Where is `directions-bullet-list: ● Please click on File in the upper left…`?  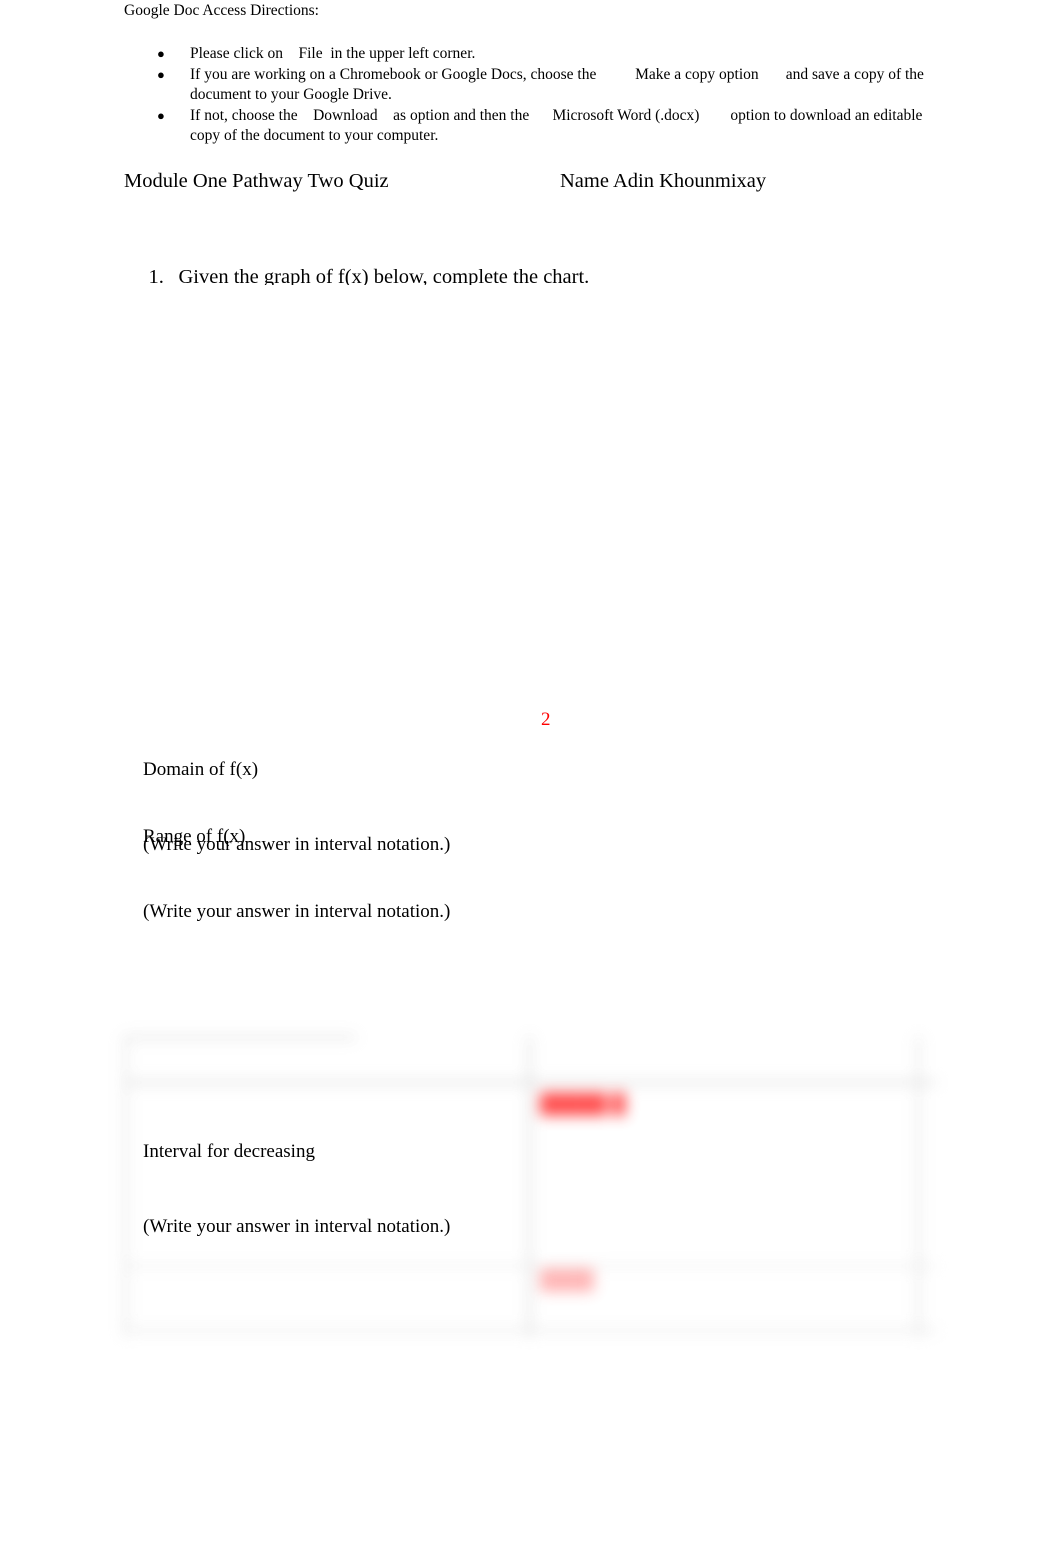
directions-bullet-list: ● Please click on File in the upper left… is located at coordinates (529, 95).